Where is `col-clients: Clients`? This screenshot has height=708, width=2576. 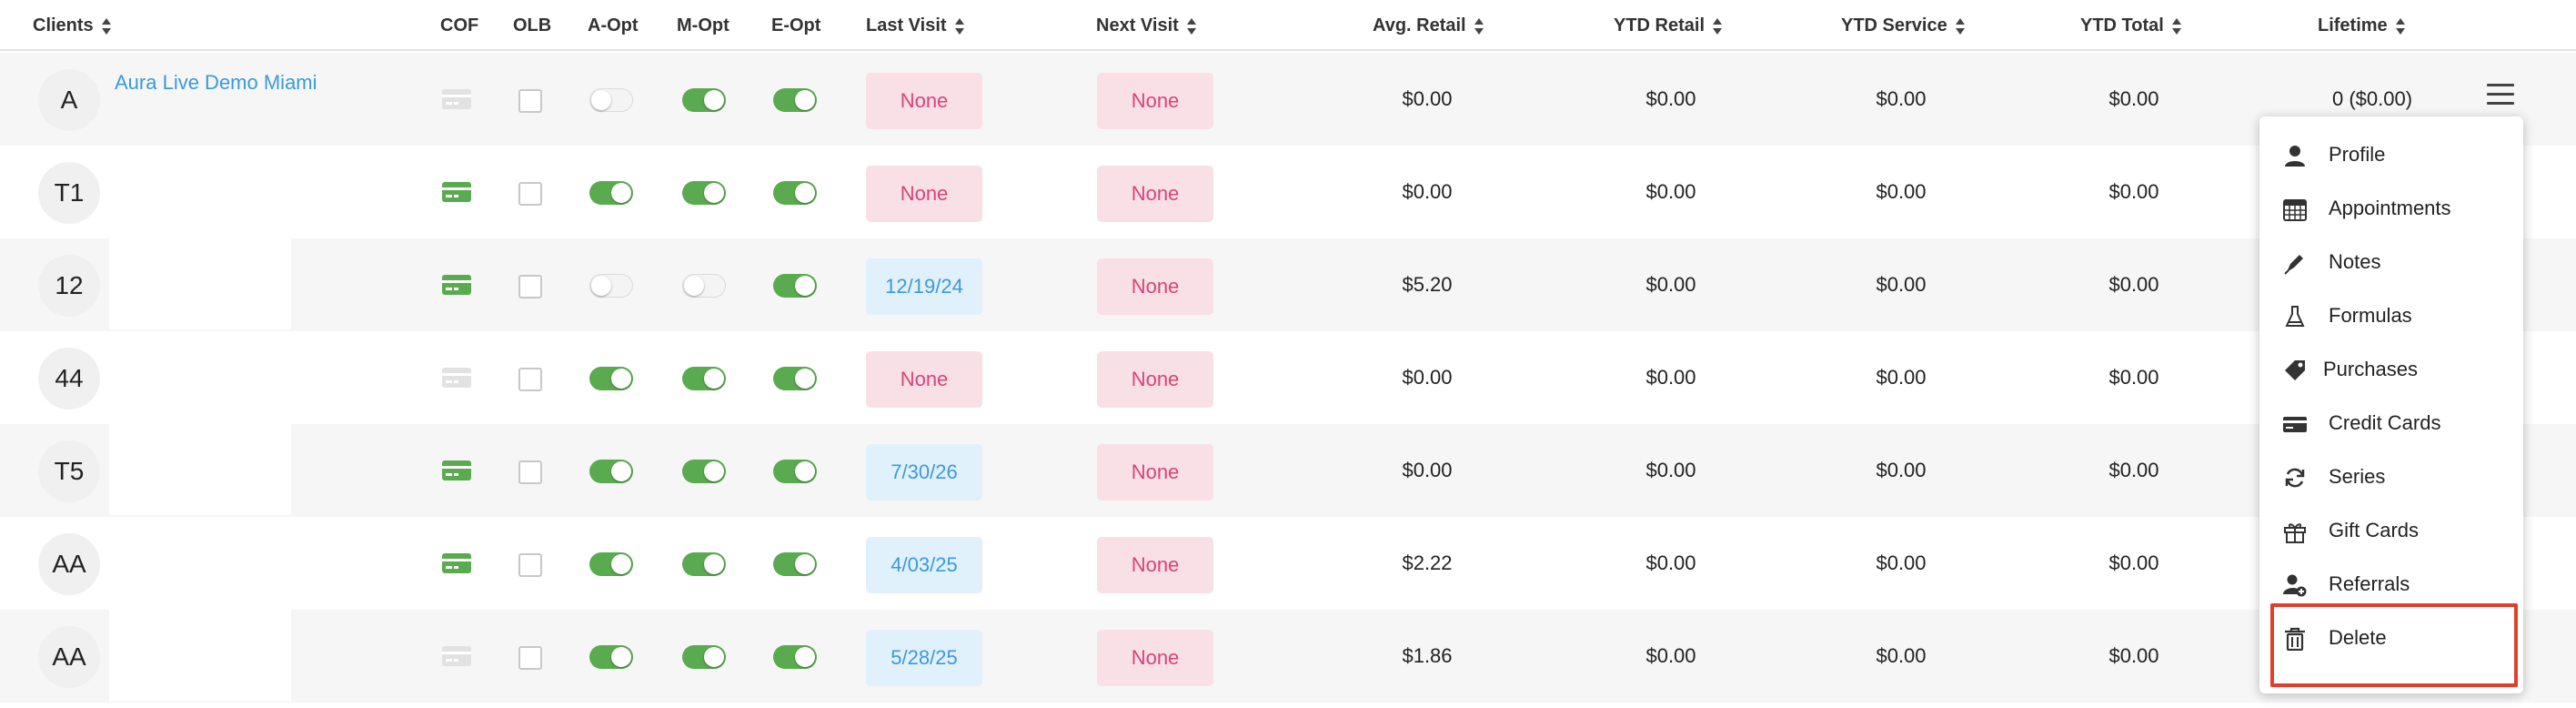
col-clients: Clients is located at coordinates (72, 25).